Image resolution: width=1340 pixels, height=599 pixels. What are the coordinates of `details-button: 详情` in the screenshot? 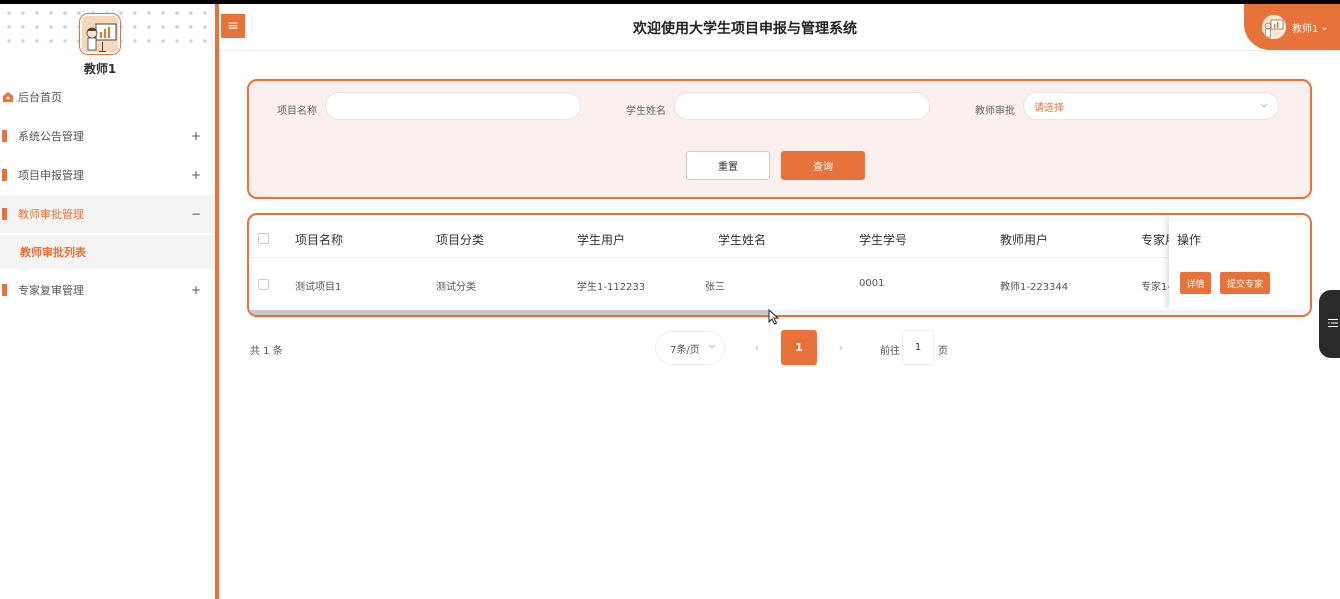 It's located at (1195, 283).